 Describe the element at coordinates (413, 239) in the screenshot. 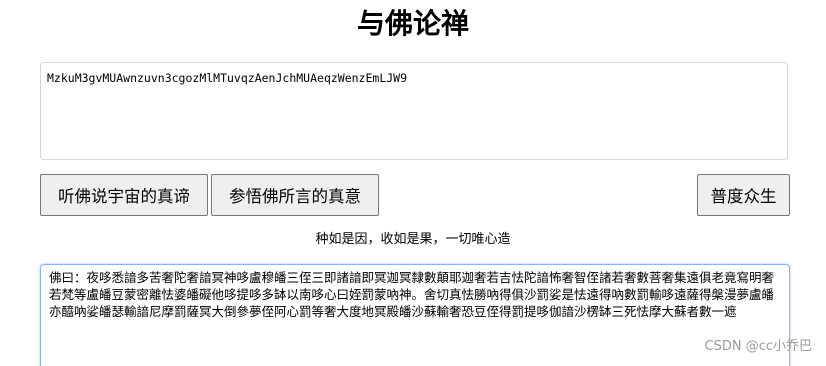

I see `motto-text: 种如是因，收如是果，一切唯心造` at that location.